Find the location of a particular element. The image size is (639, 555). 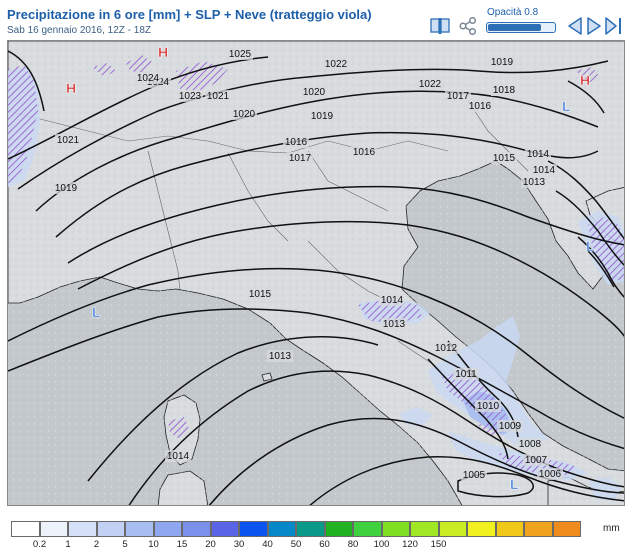

legend-tick-label: 15 is located at coordinates (182, 544).